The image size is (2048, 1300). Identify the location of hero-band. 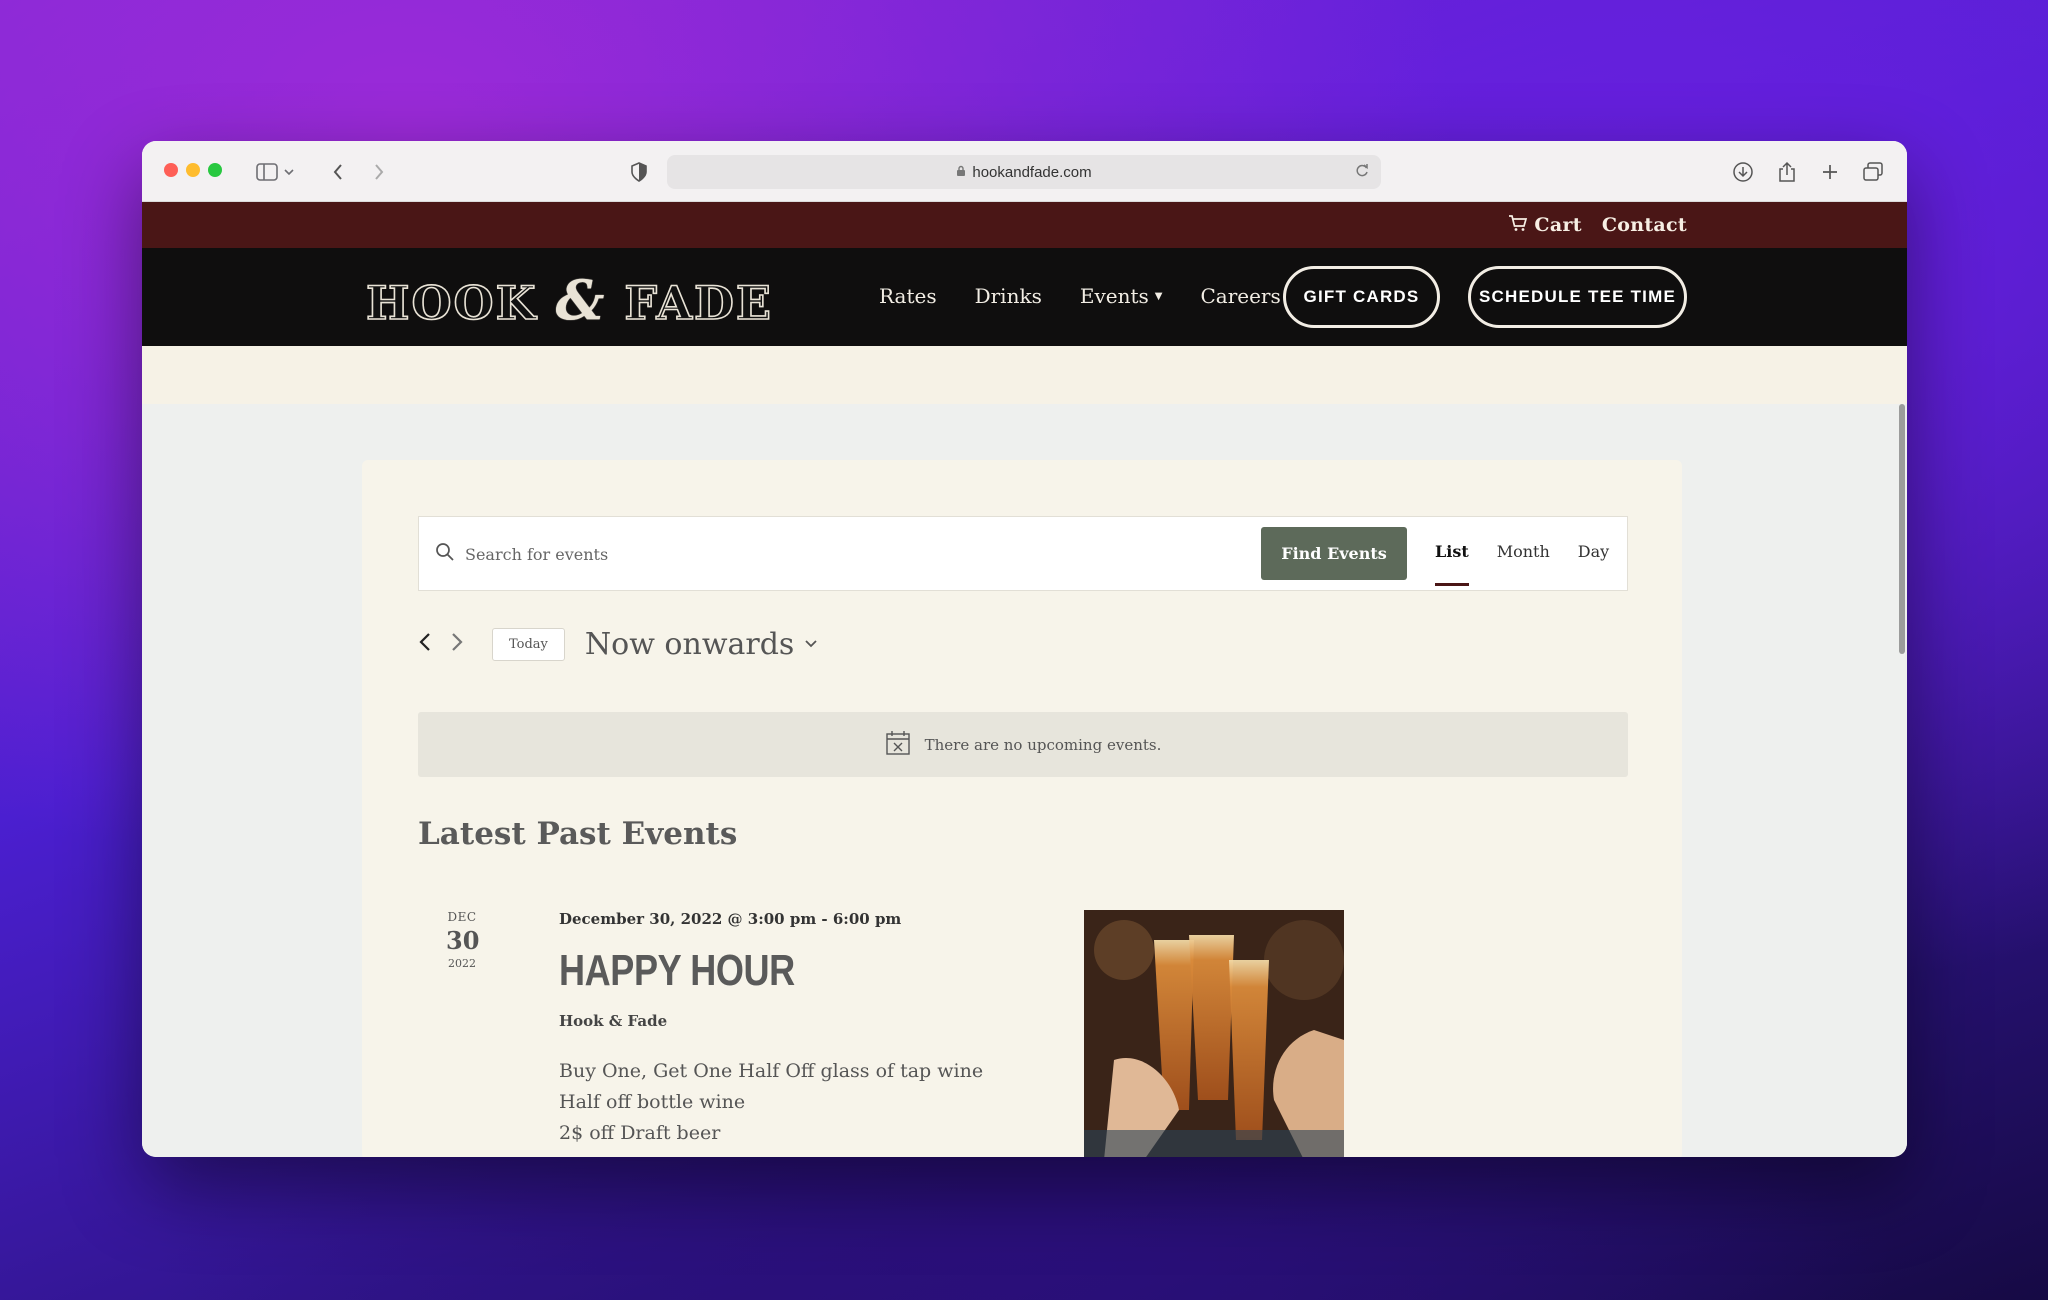
(1024, 375).